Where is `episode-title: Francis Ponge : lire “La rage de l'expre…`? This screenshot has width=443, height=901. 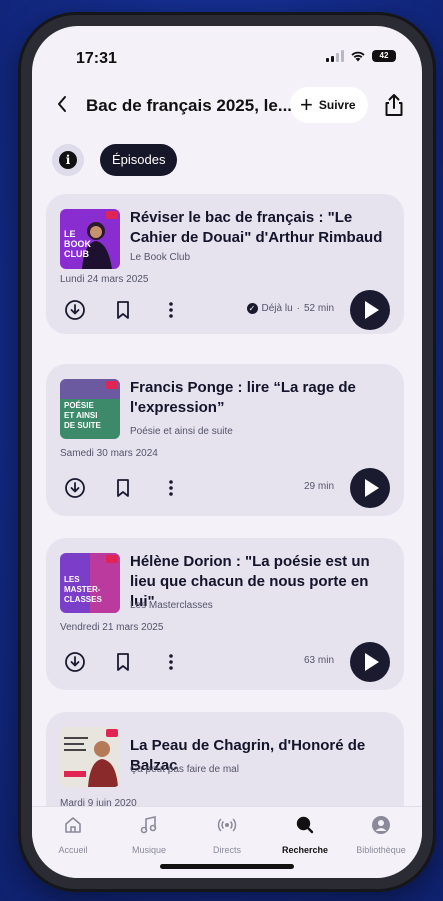
episode-title: Francis Ponge : lire “La rage de l'expre… is located at coordinates (261, 398).